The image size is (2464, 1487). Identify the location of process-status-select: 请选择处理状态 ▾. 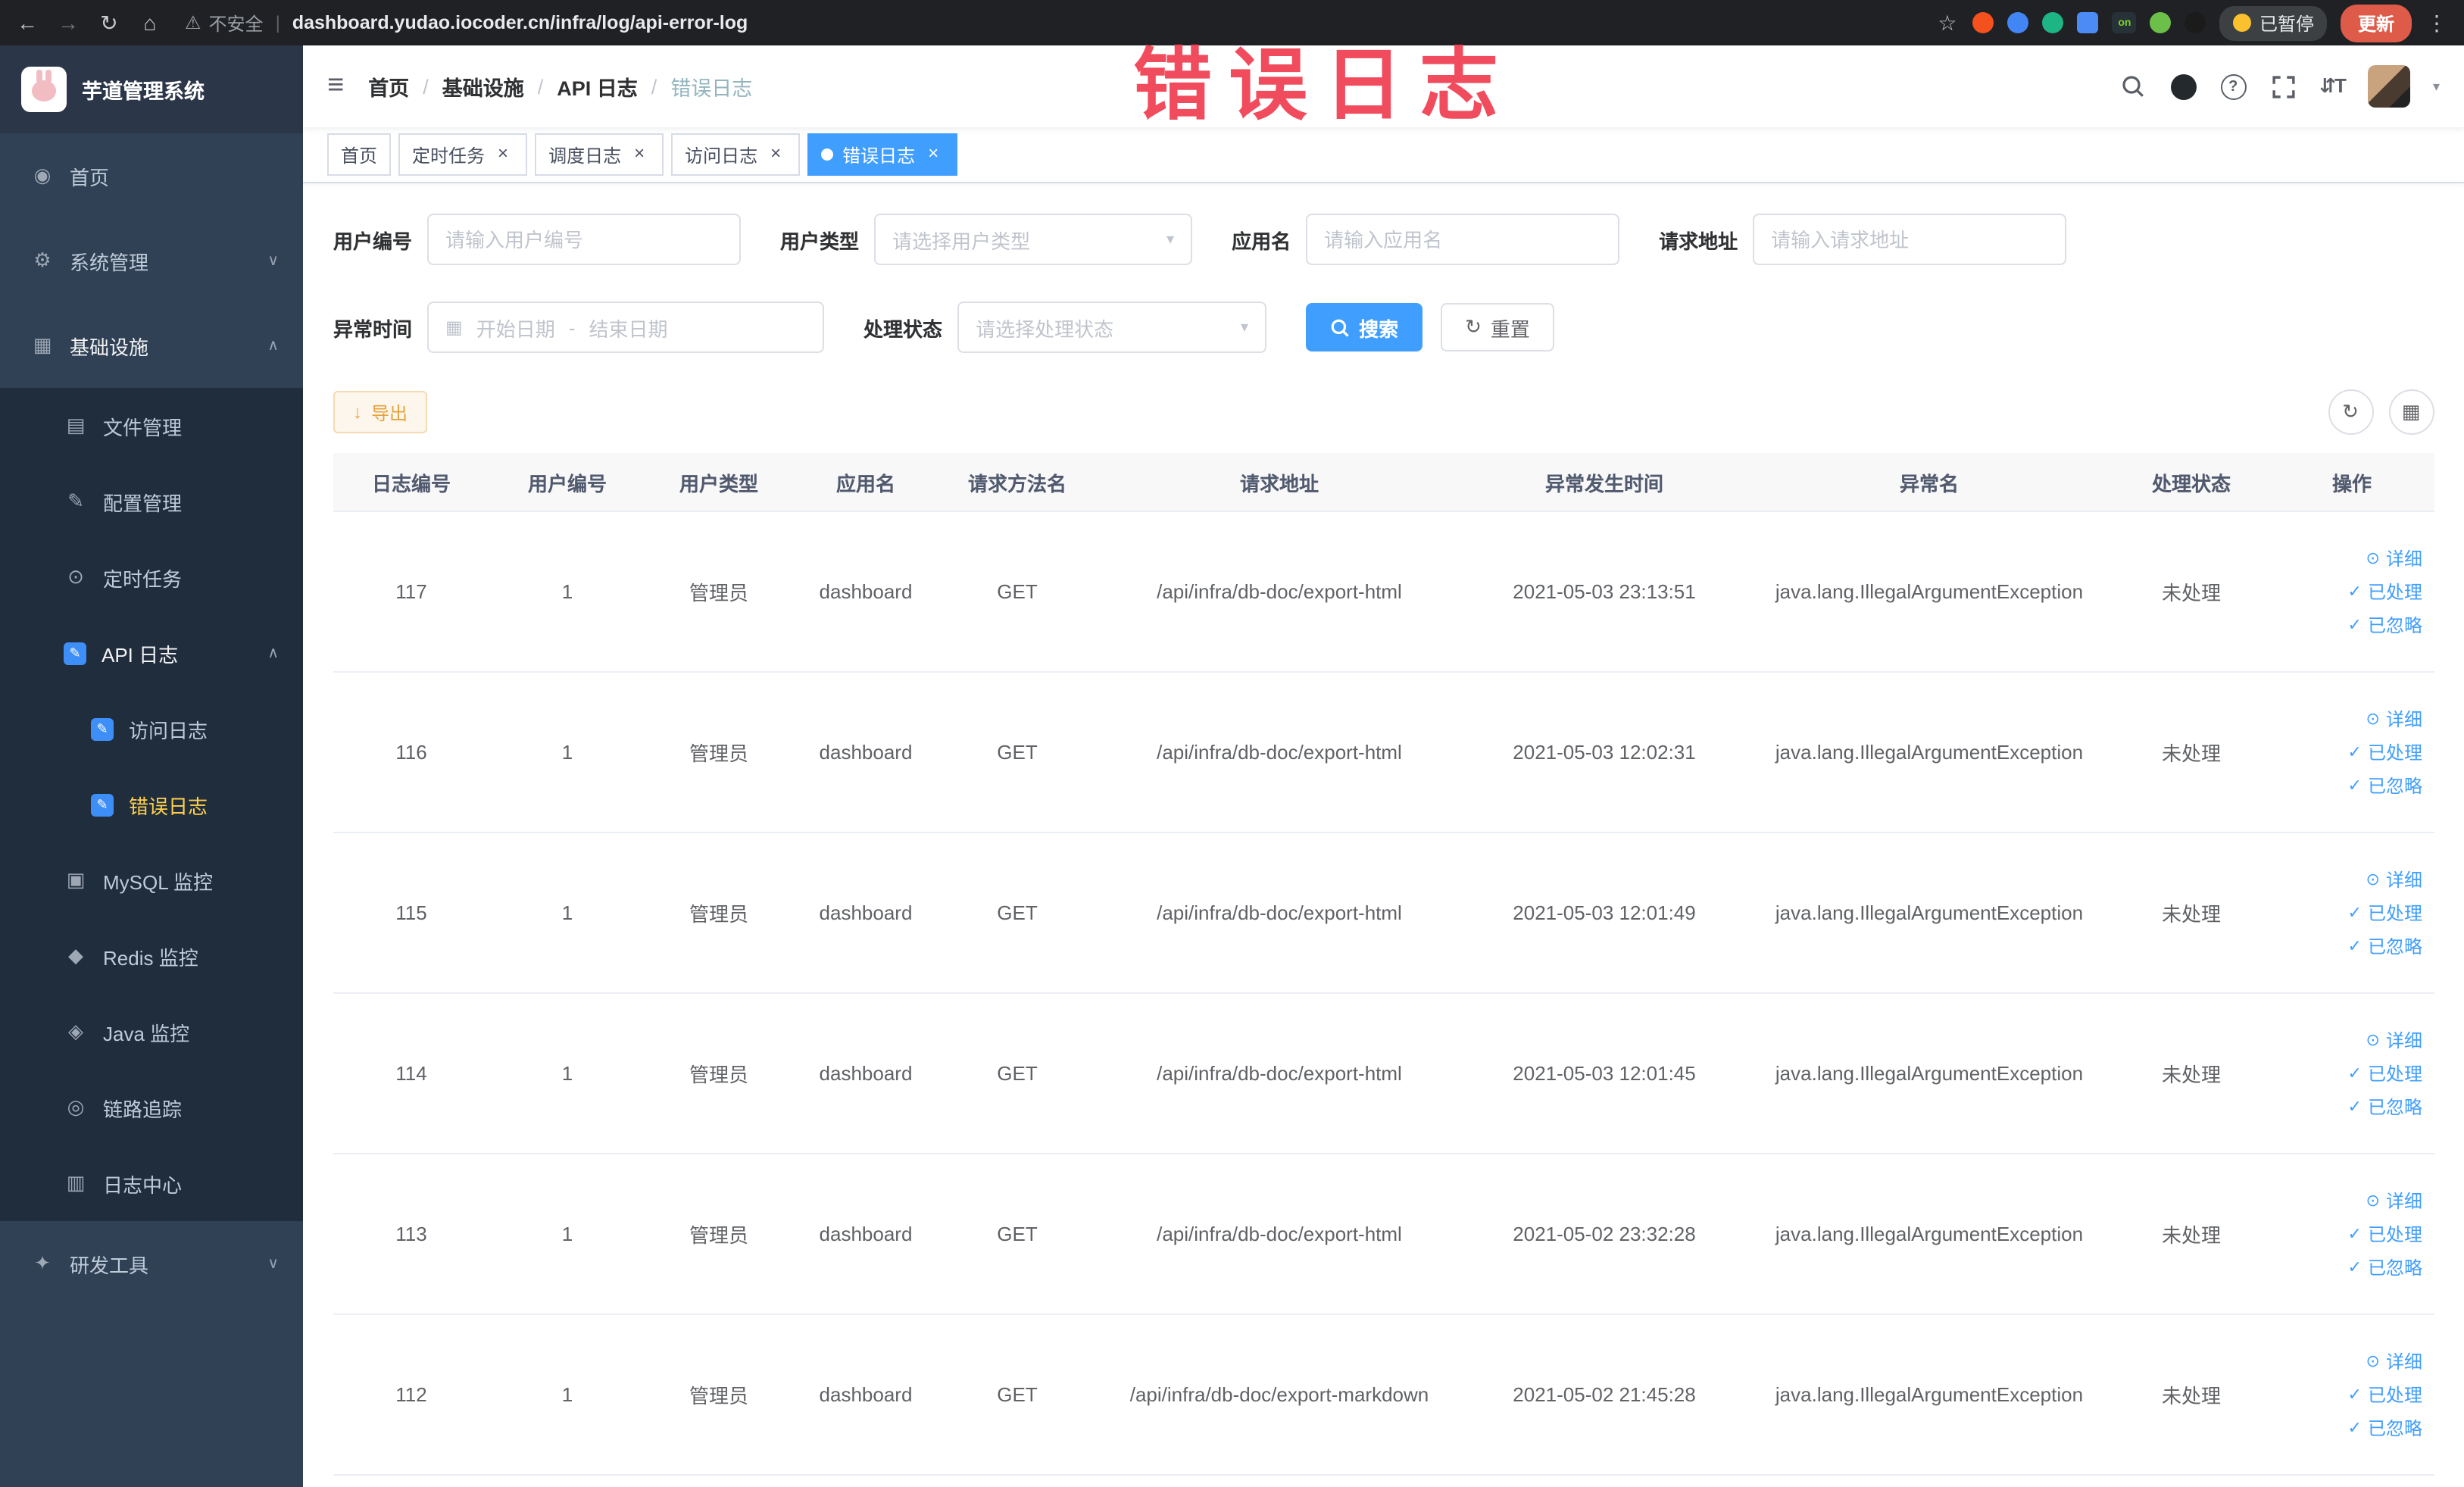
(1112, 327).